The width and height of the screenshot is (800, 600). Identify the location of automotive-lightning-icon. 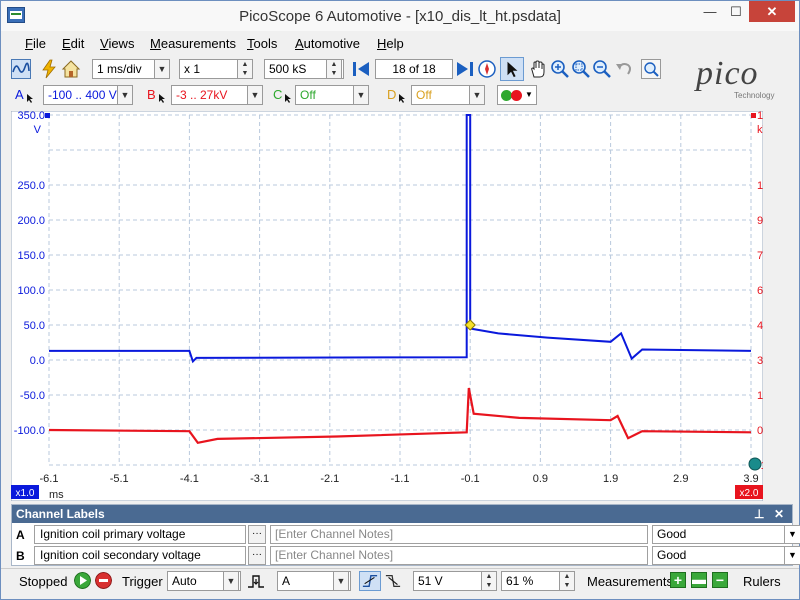
(49, 69).